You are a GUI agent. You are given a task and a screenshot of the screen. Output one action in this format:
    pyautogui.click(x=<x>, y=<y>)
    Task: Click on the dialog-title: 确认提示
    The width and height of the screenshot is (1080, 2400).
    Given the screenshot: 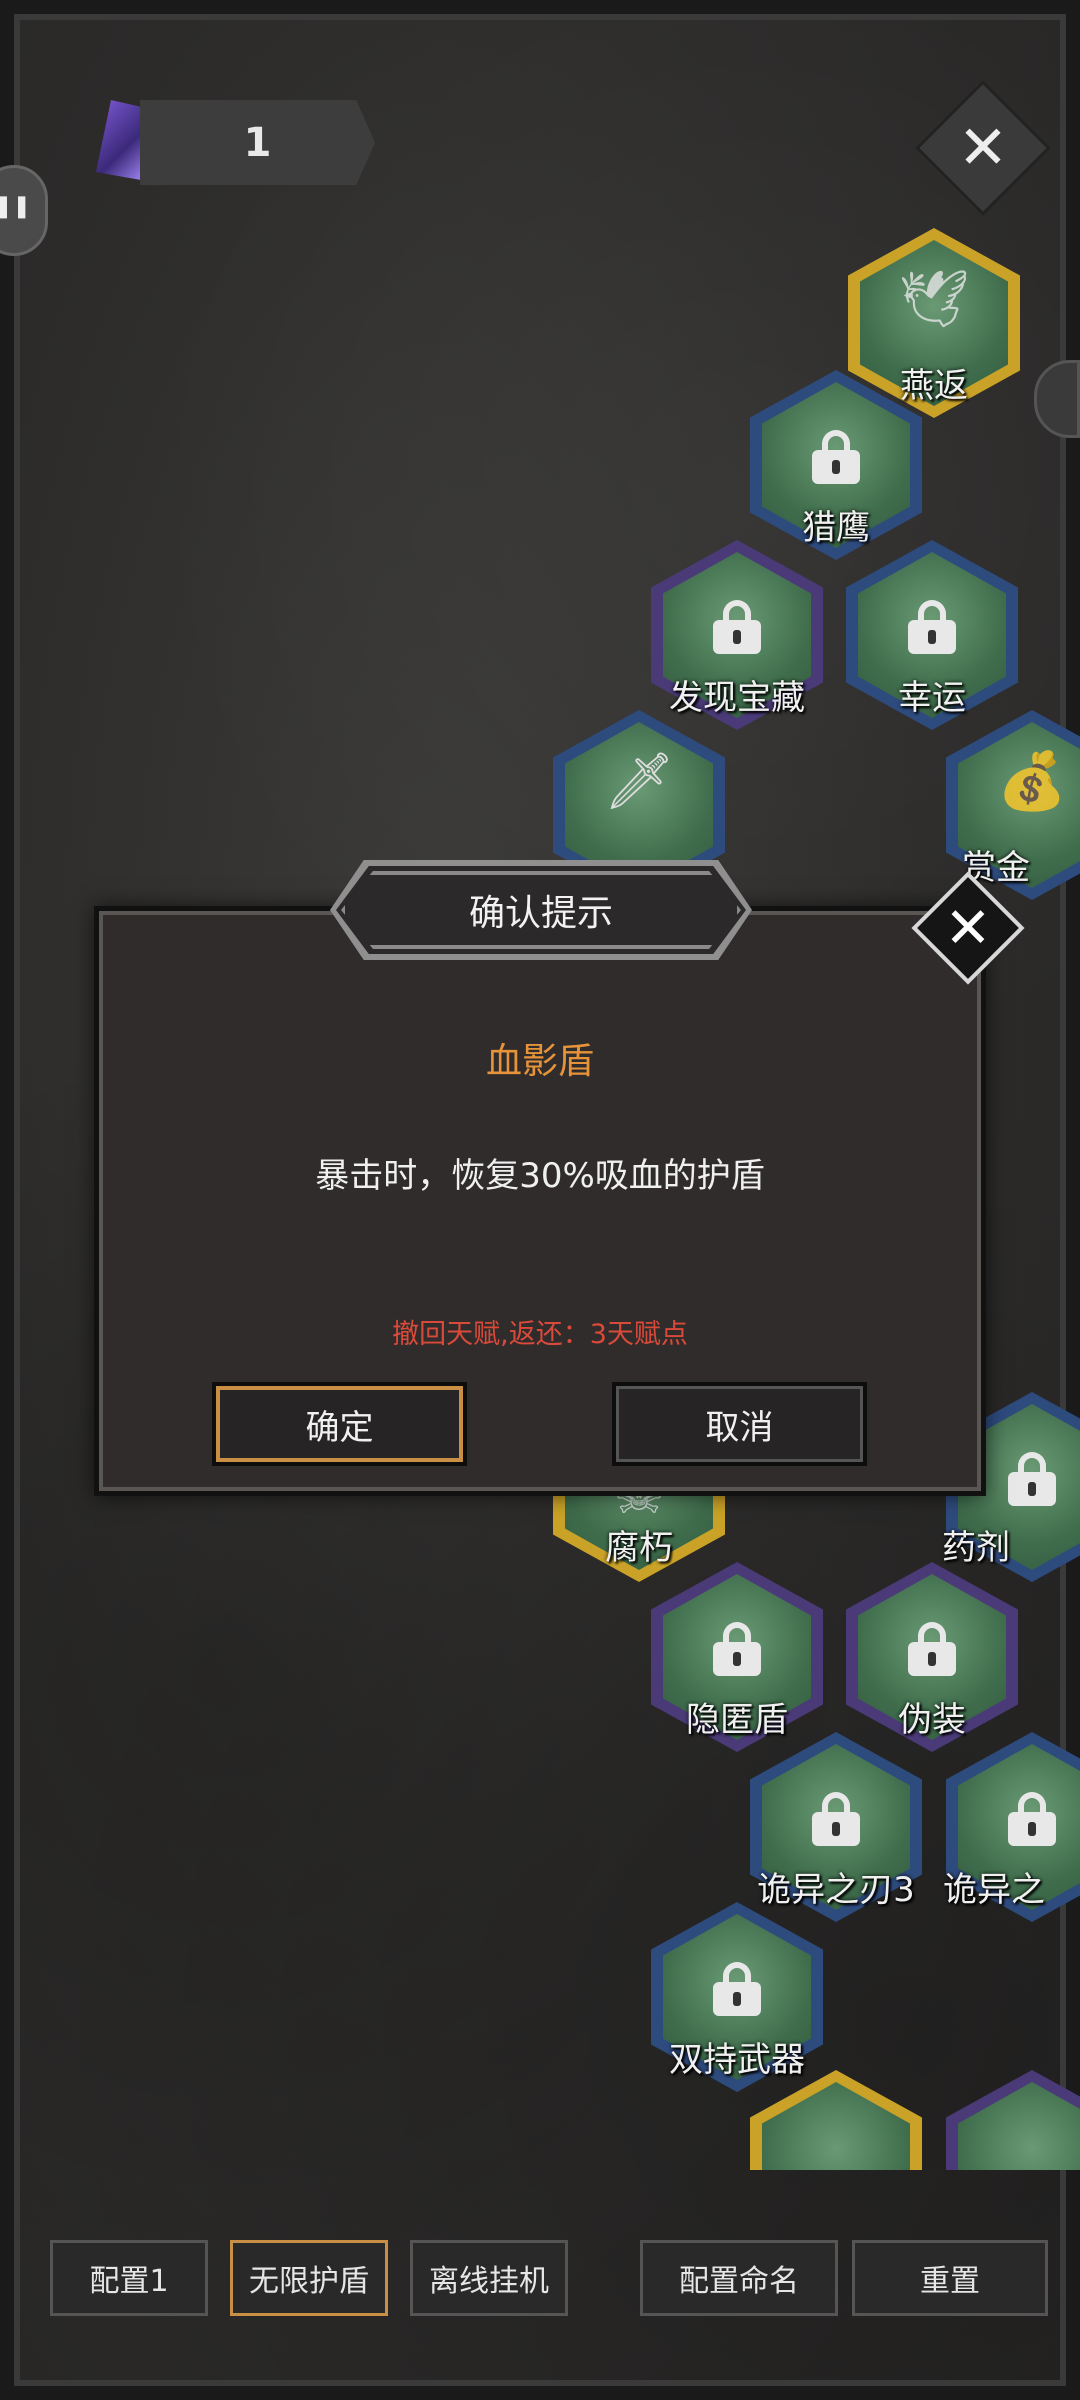 What is the action you would take?
    pyautogui.click(x=540, y=913)
    